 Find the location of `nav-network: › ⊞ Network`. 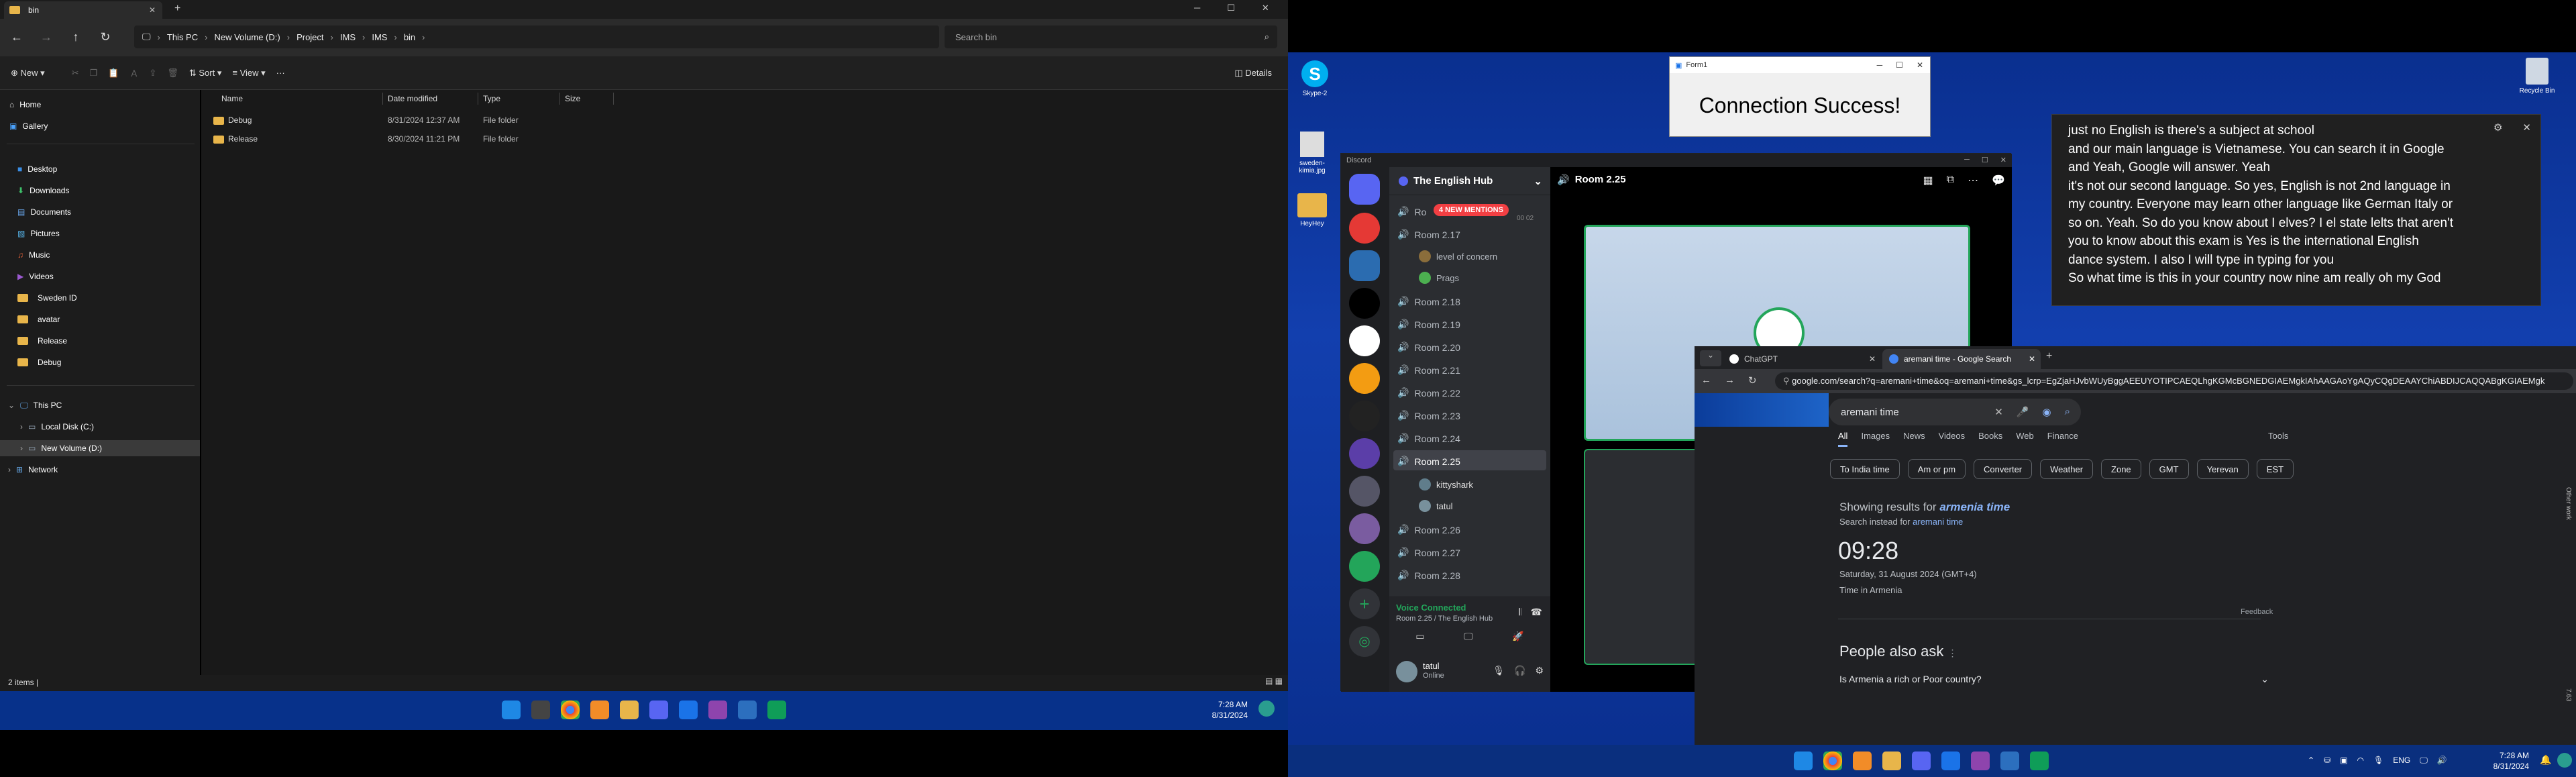

nav-network: › ⊞ Network is located at coordinates (33, 470).